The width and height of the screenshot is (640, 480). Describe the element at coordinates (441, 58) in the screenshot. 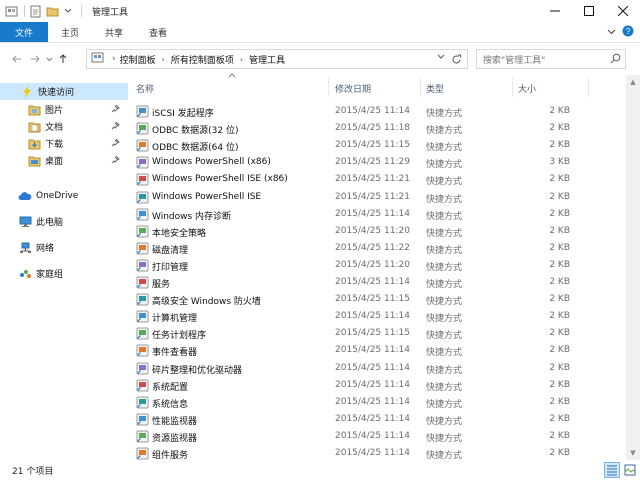

I see `address-dropdown-button` at that location.